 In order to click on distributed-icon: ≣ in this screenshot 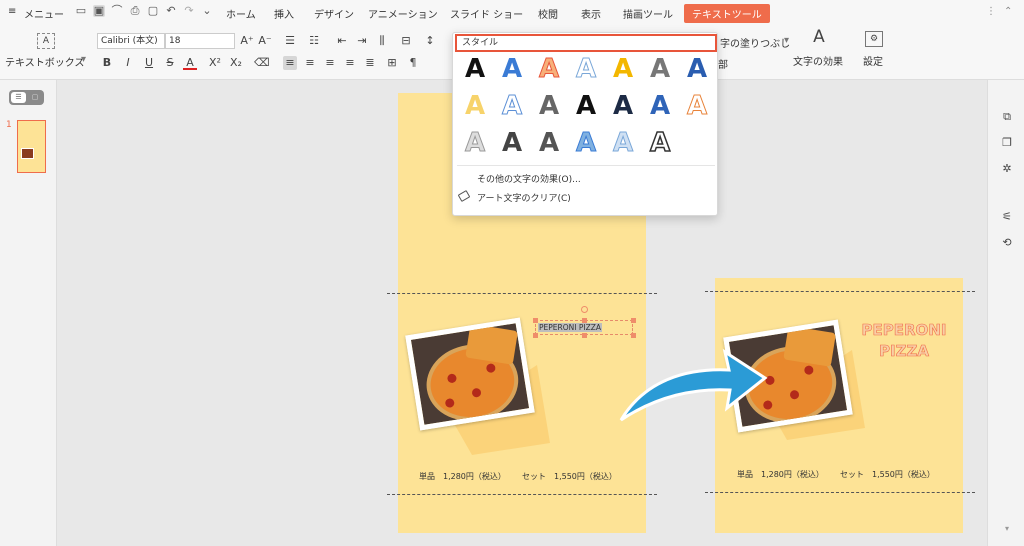, I will do `click(370, 63)`.